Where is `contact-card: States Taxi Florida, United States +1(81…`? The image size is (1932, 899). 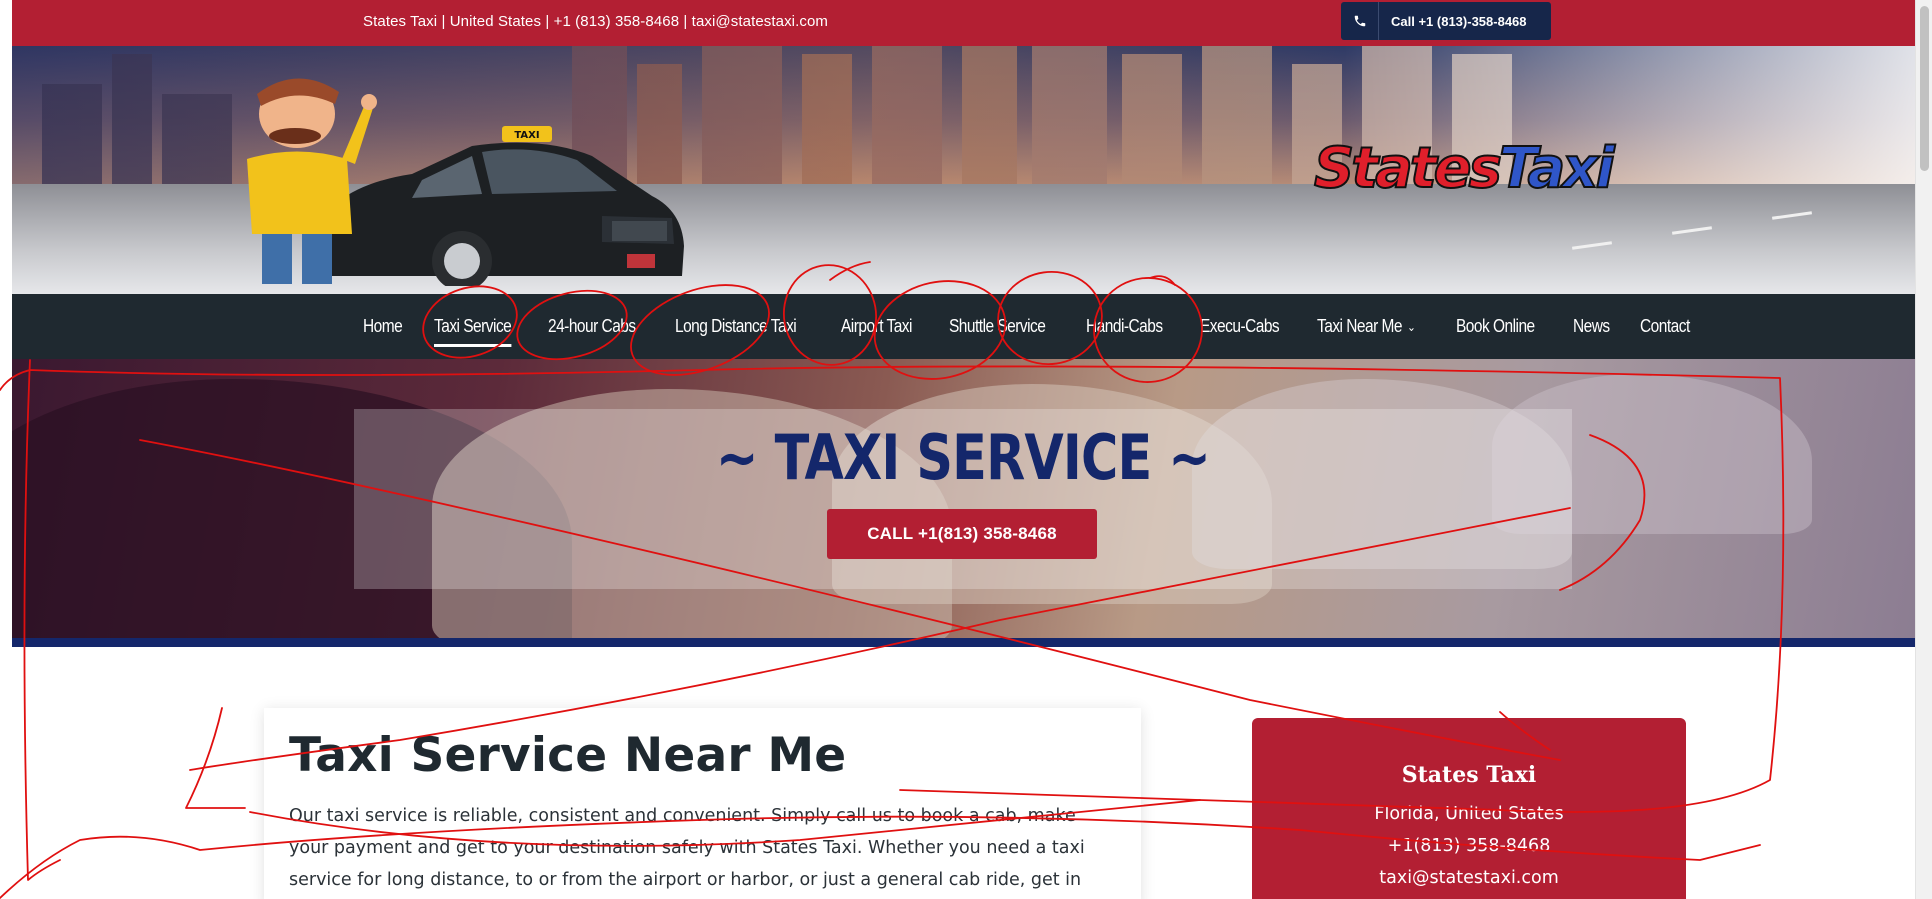
contact-card: States Taxi Florida, United States +1(81… is located at coordinates (1469, 808).